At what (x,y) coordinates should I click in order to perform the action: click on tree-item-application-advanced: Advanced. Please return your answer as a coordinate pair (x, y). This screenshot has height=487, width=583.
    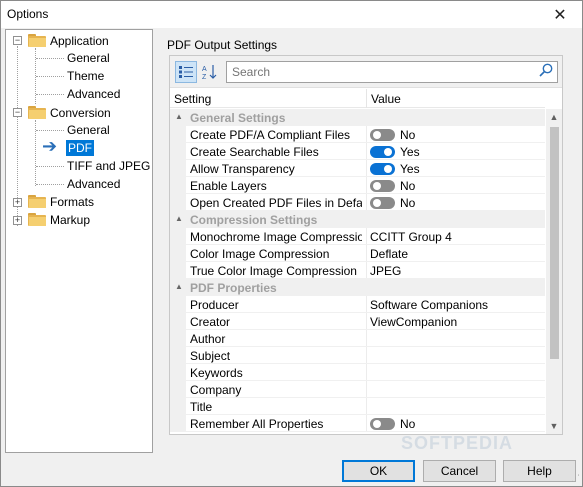
    Looking at the image, I should click on (93, 93).